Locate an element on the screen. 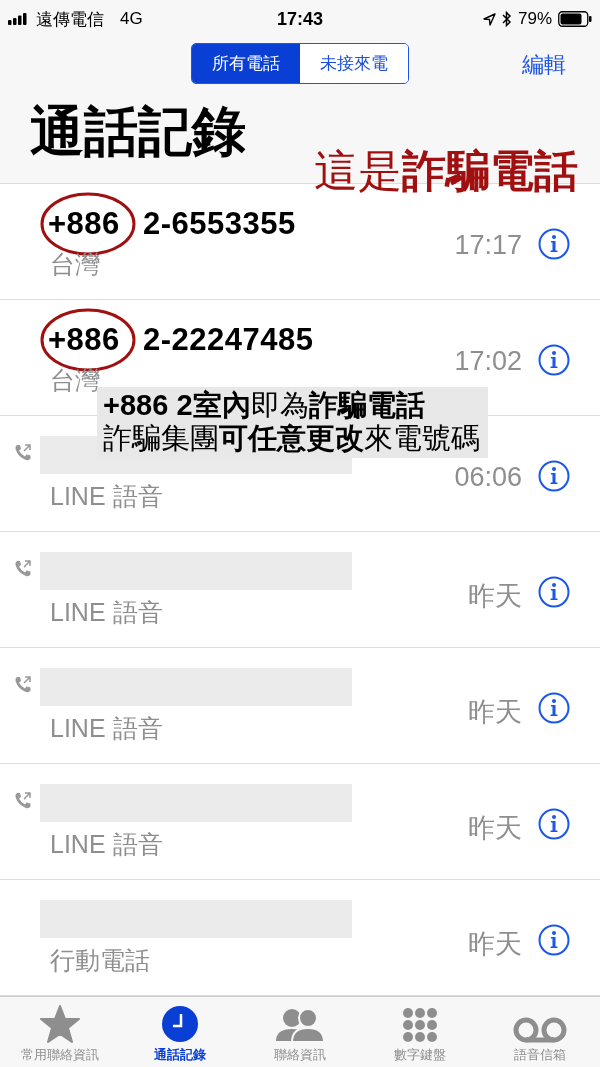 The width and height of the screenshot is (600, 1067). call-type: 行動電話 is located at coordinates (100, 960).